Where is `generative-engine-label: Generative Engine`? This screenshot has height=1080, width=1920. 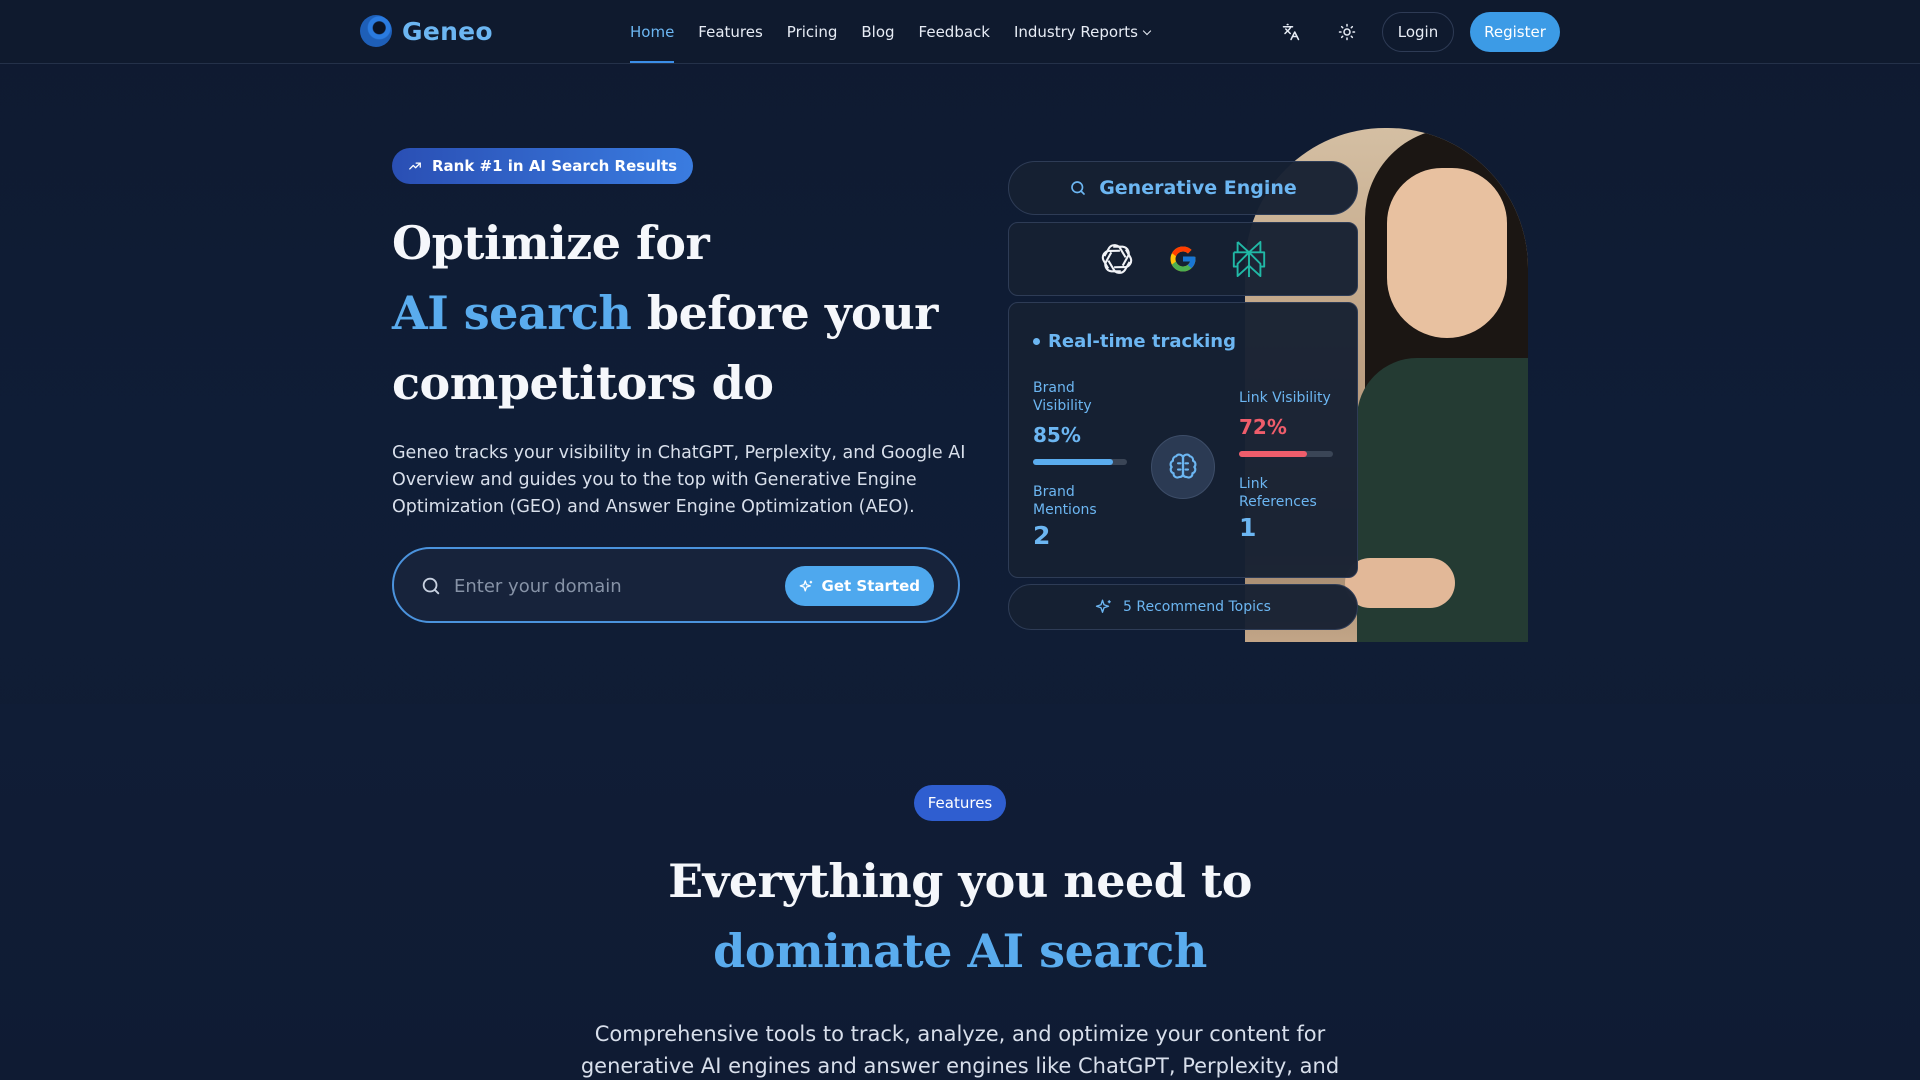
generative-engine-label: Generative Engine is located at coordinates (1198, 188).